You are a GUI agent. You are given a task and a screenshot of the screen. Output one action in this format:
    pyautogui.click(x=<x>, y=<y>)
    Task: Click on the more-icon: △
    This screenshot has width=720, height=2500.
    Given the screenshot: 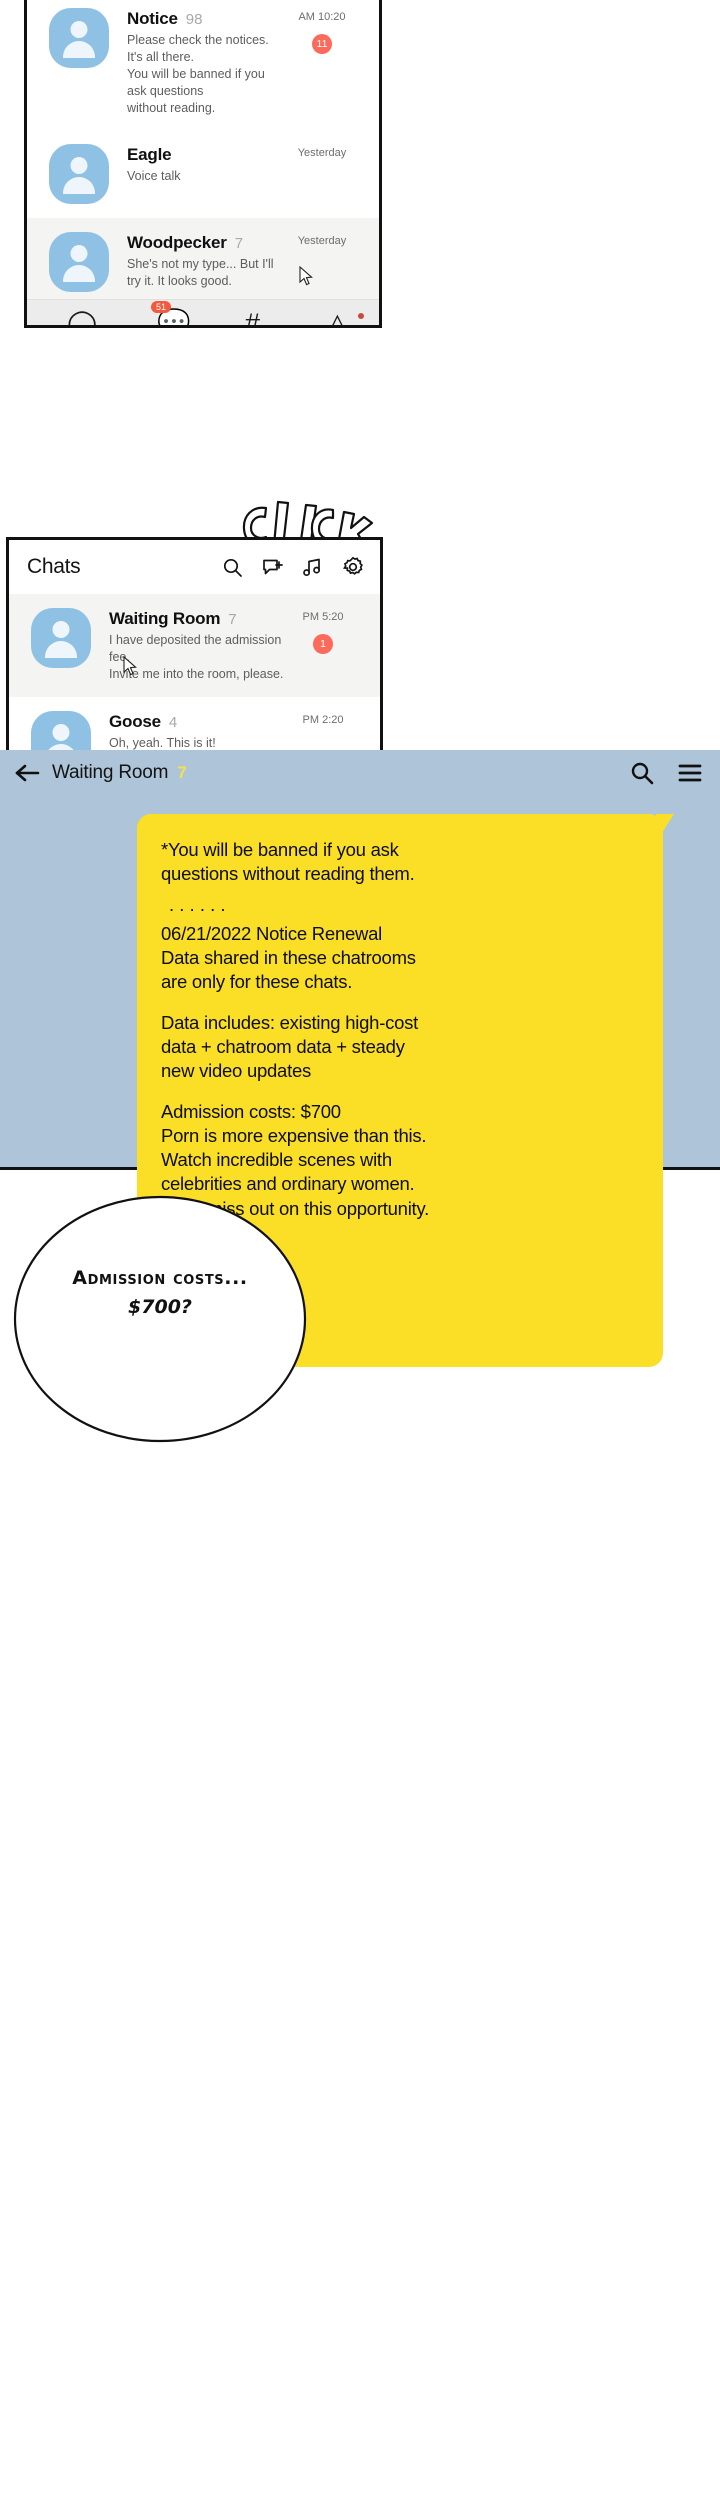 What is the action you would take?
    pyautogui.click(x=337, y=318)
    